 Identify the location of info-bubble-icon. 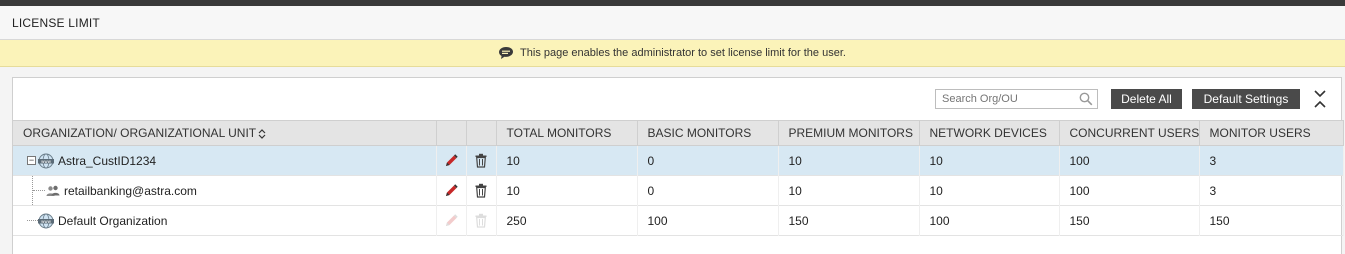
(506, 53).